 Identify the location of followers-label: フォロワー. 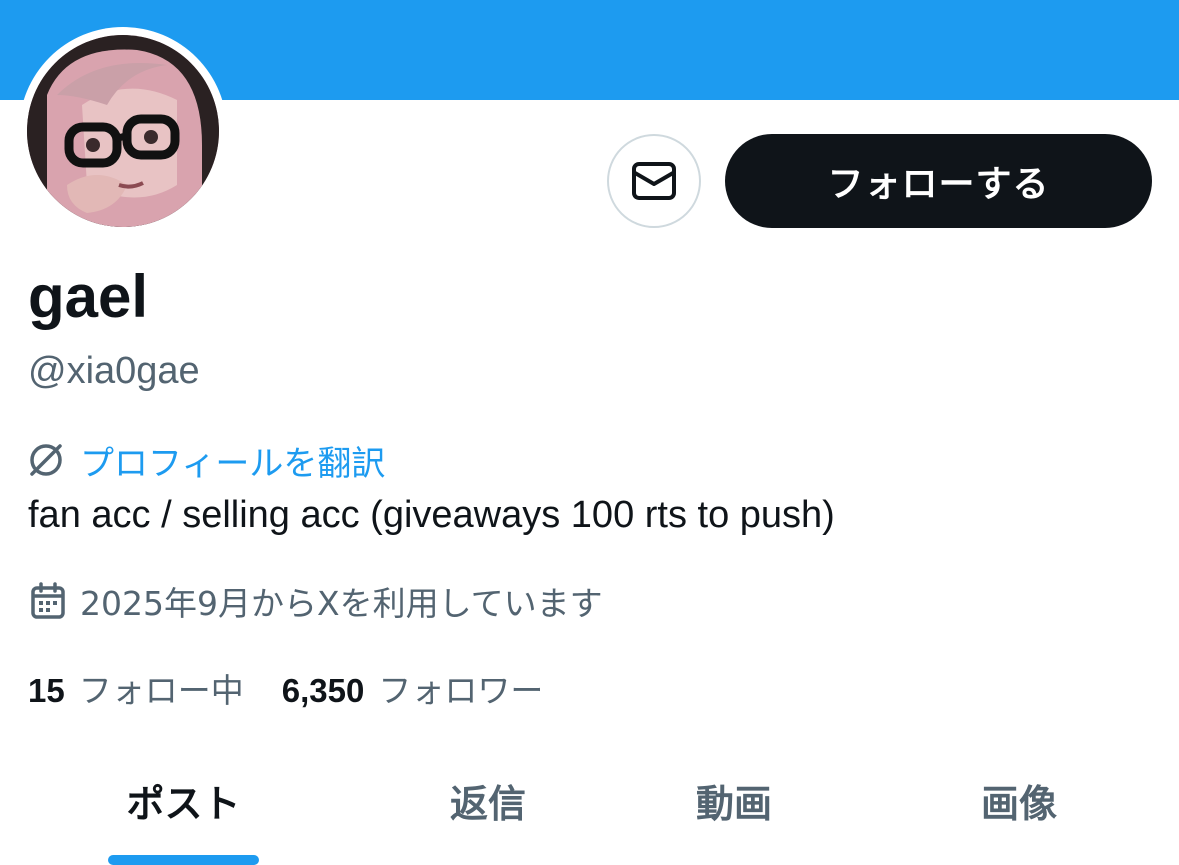
(461, 690).